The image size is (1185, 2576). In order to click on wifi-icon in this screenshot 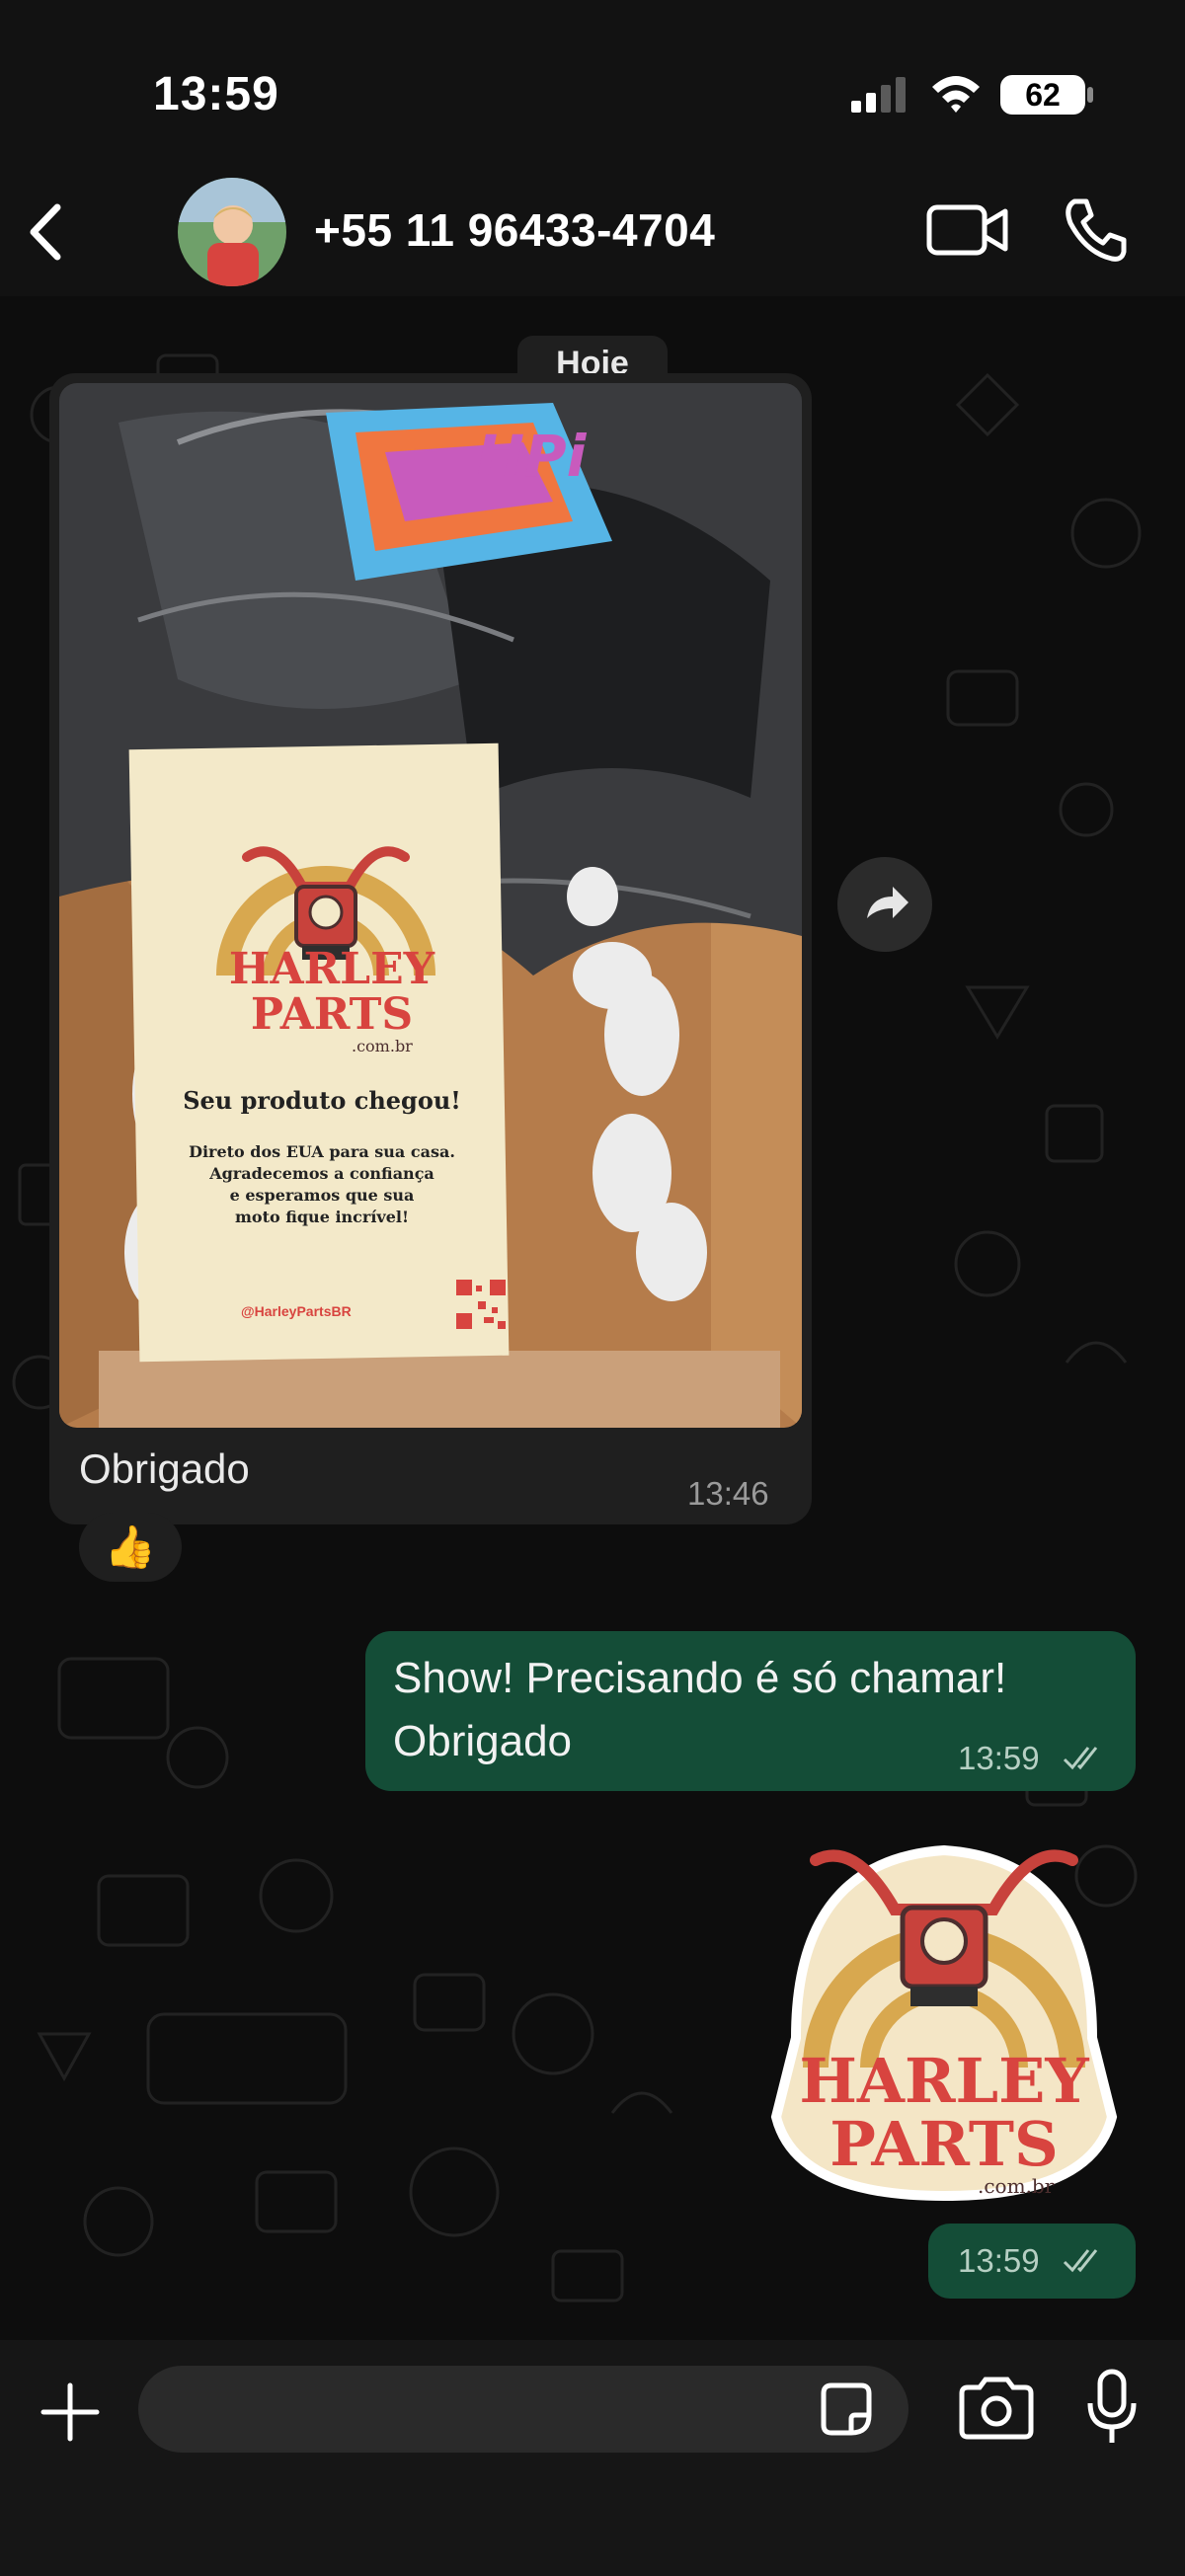, I will do `click(956, 94)`.